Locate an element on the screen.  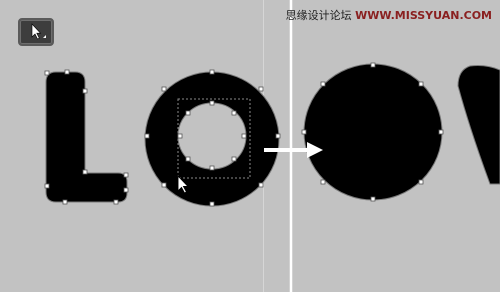
watermark-cn-text: 思缘设计论坛 is located at coordinates (318, 15).